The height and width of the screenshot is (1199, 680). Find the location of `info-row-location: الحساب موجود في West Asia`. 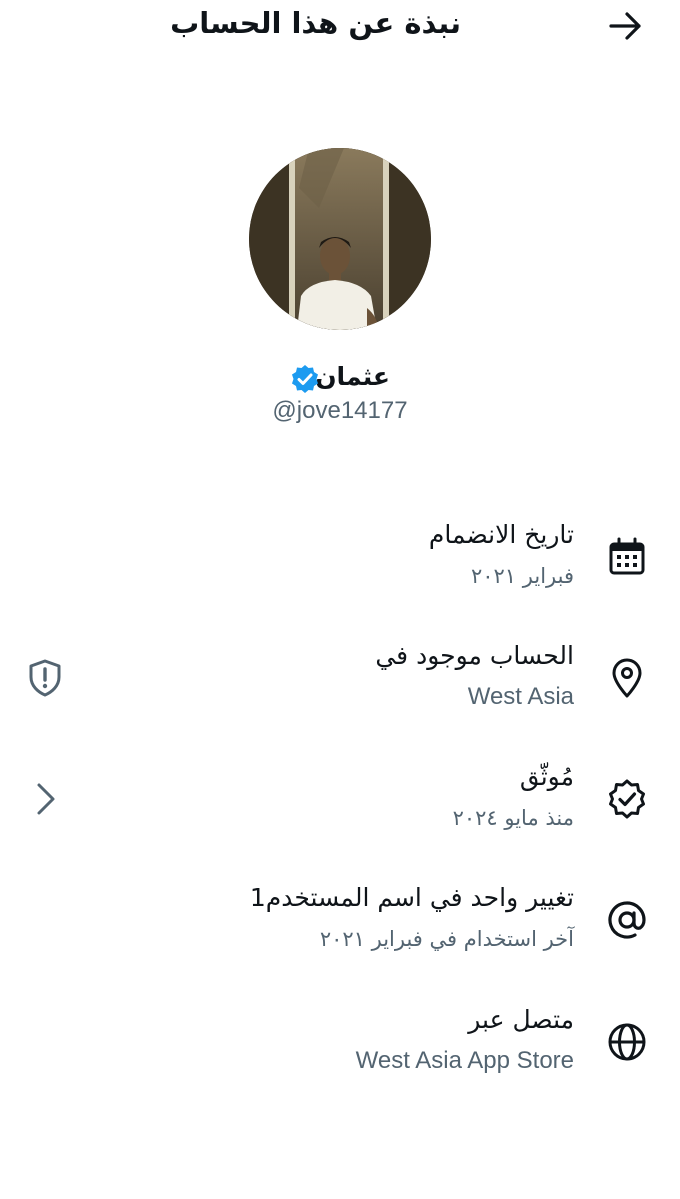

info-row-location: الحساب موجود في West Asia is located at coordinates (340, 691).